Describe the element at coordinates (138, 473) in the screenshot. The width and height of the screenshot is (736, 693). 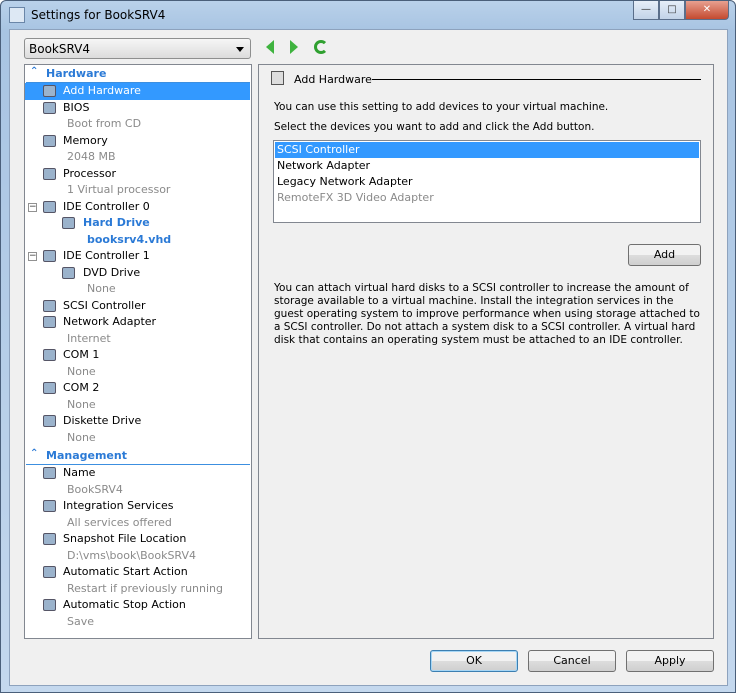
I see `tree-item: Name` at that location.